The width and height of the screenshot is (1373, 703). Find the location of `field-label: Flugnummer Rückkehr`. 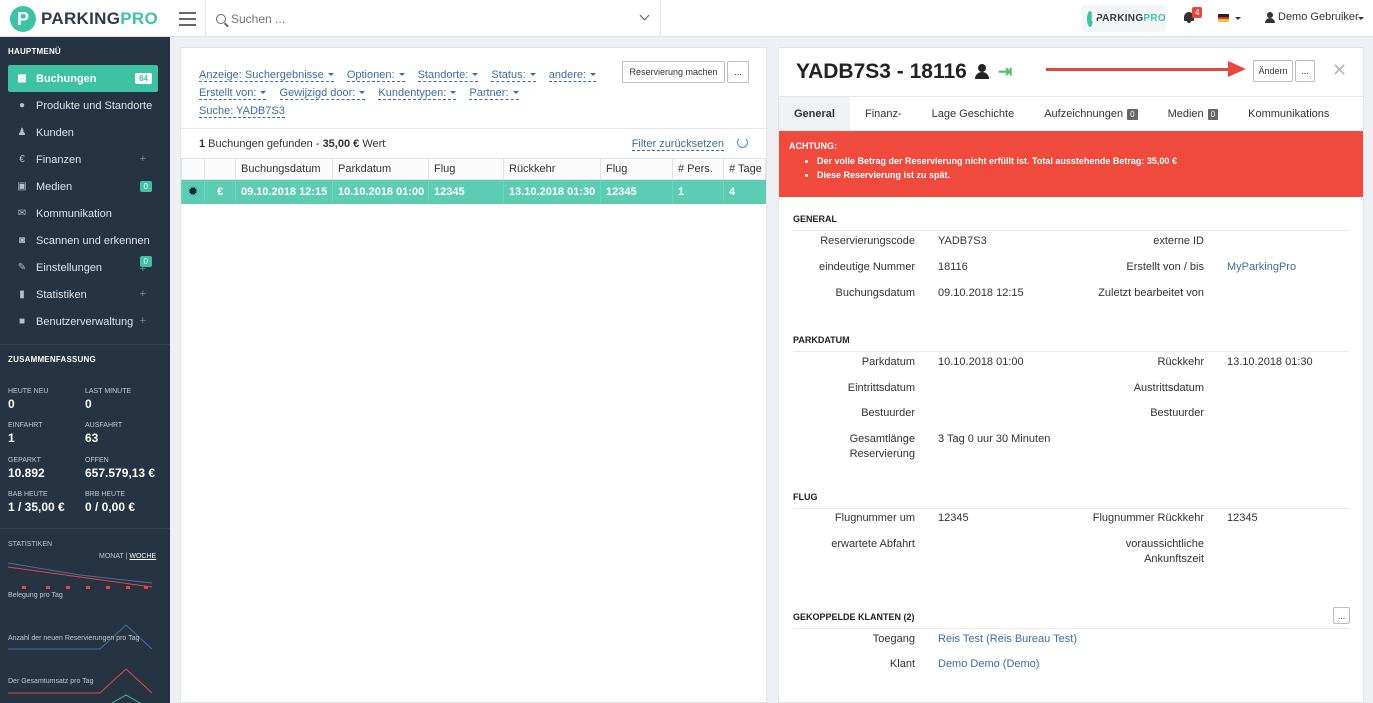

field-label: Flugnummer Rückkehr is located at coordinates (1148, 518).